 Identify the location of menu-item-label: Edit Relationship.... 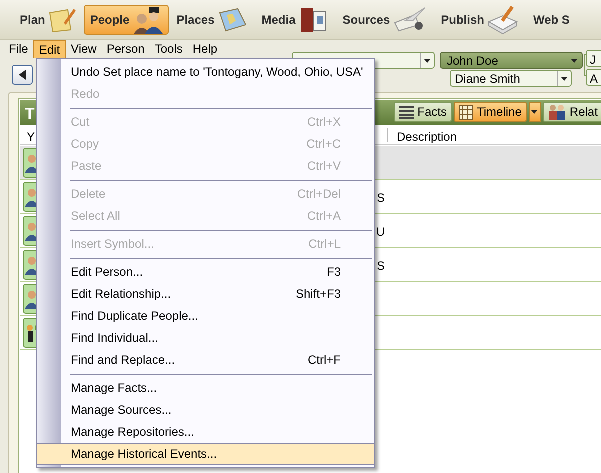
(121, 294).